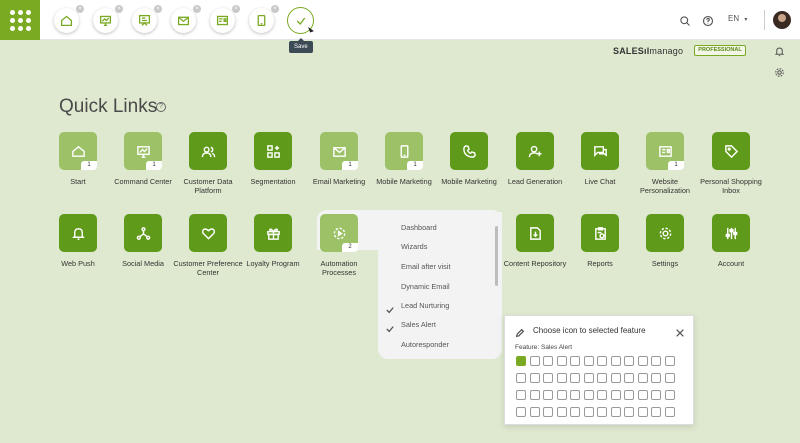  I want to click on dropdown-item-autoresponder: Autoresponder, so click(425, 344).